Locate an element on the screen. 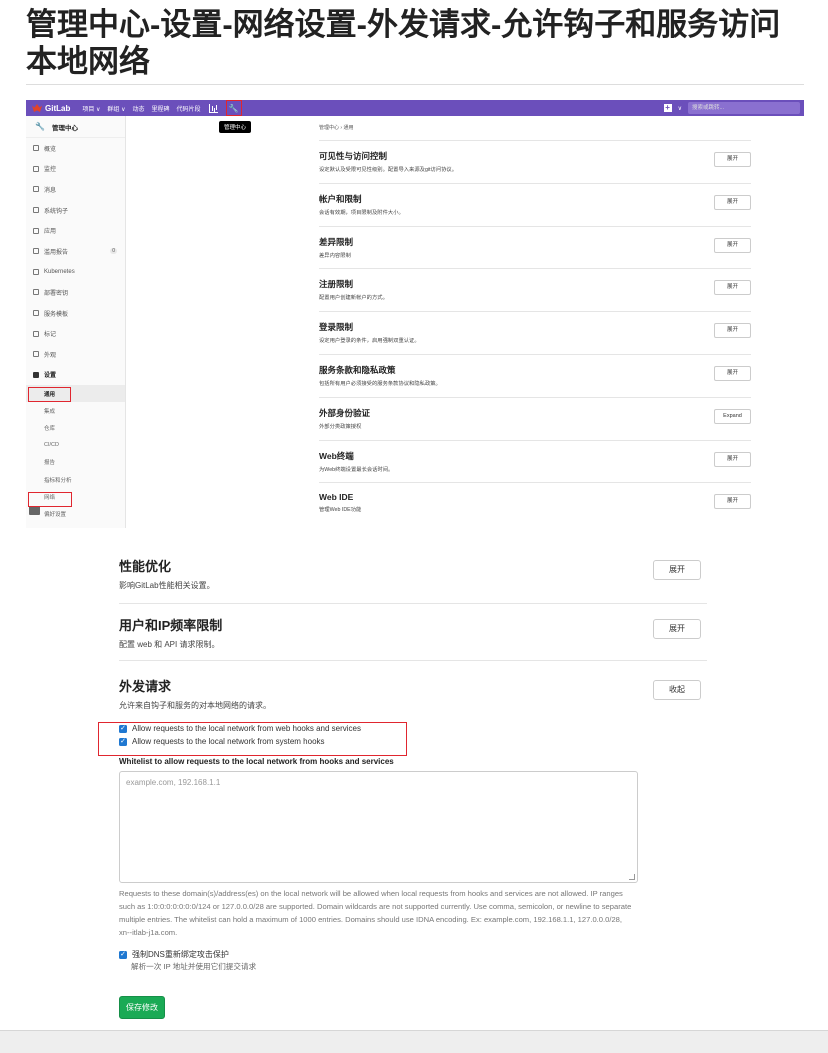 The image size is (828, 1053). dns-protection-help: 解析一次 IP 地址并使用它们提交请求 is located at coordinates (194, 966).